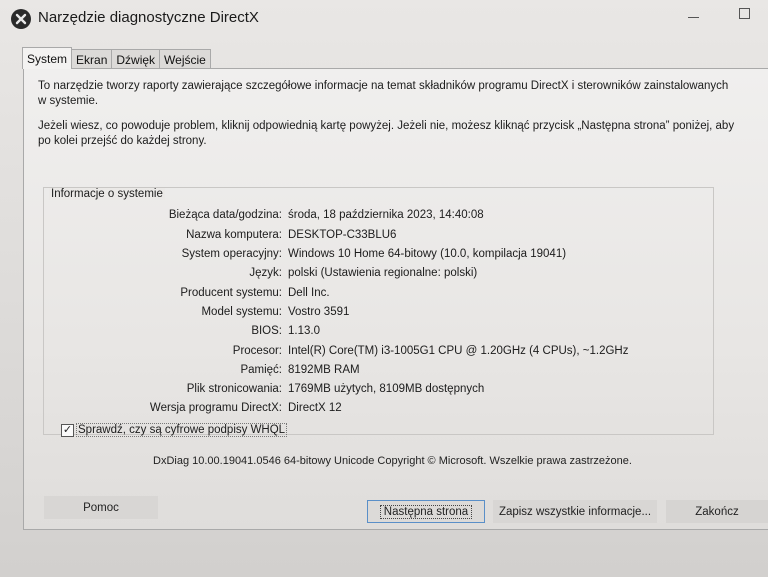 The height and width of the screenshot is (577, 768). What do you see at coordinates (148, 17) in the screenshot?
I see `window-title: Narzędzie diagnostyczne DirectX` at bounding box center [148, 17].